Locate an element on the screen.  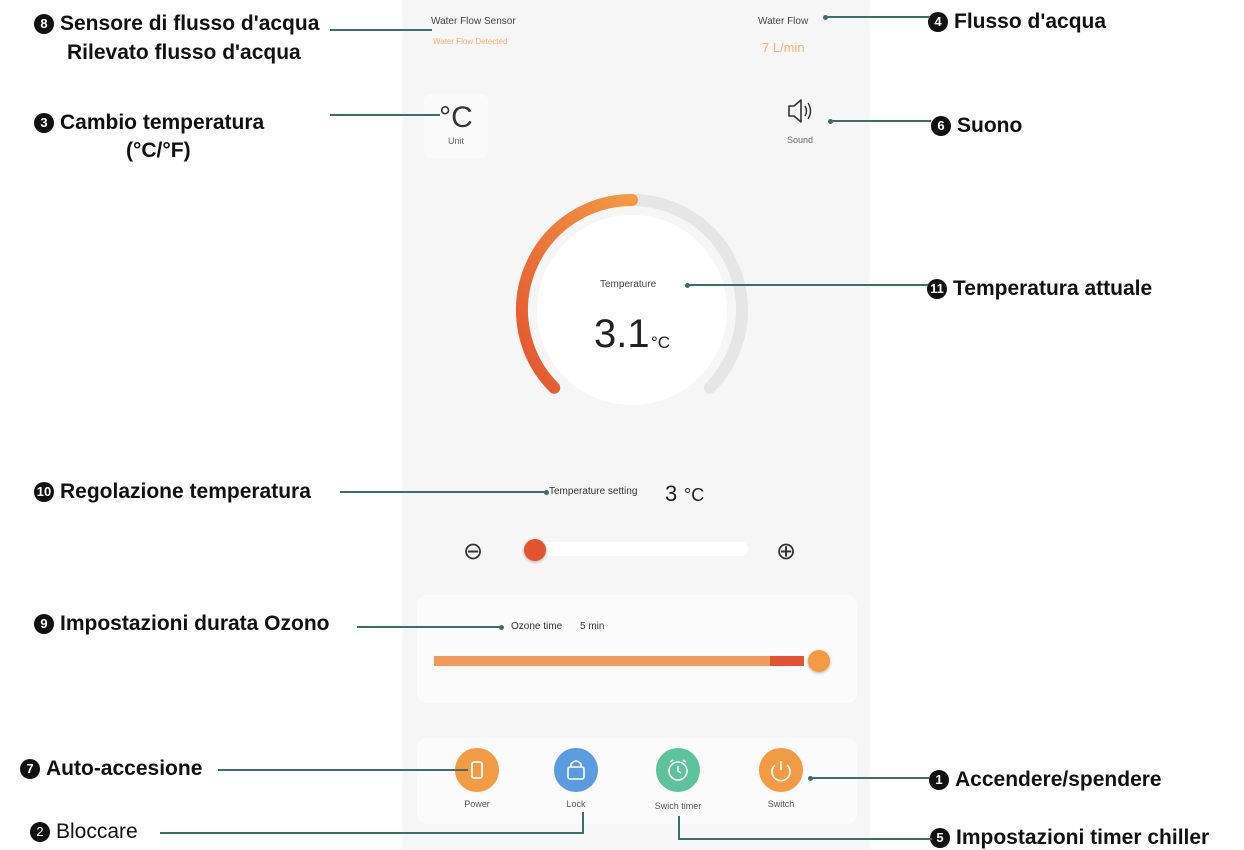
ozone-time-value: 5 min is located at coordinates (592, 626).